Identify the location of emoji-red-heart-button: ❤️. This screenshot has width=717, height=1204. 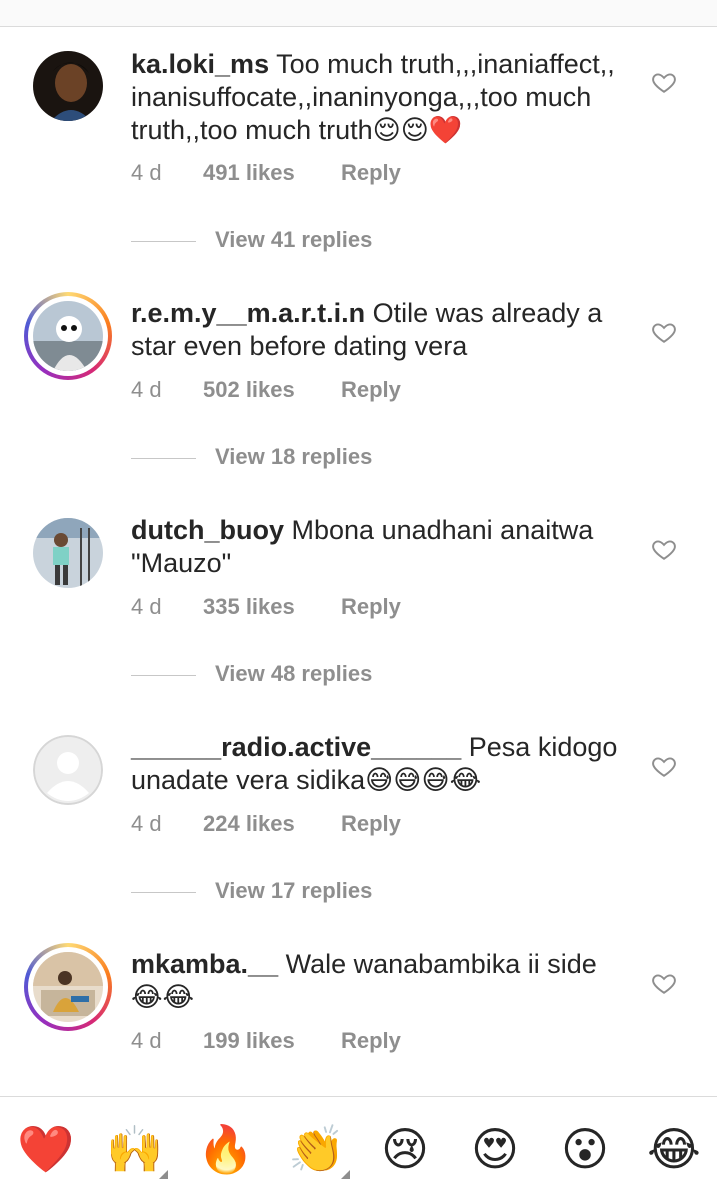
(45, 1149).